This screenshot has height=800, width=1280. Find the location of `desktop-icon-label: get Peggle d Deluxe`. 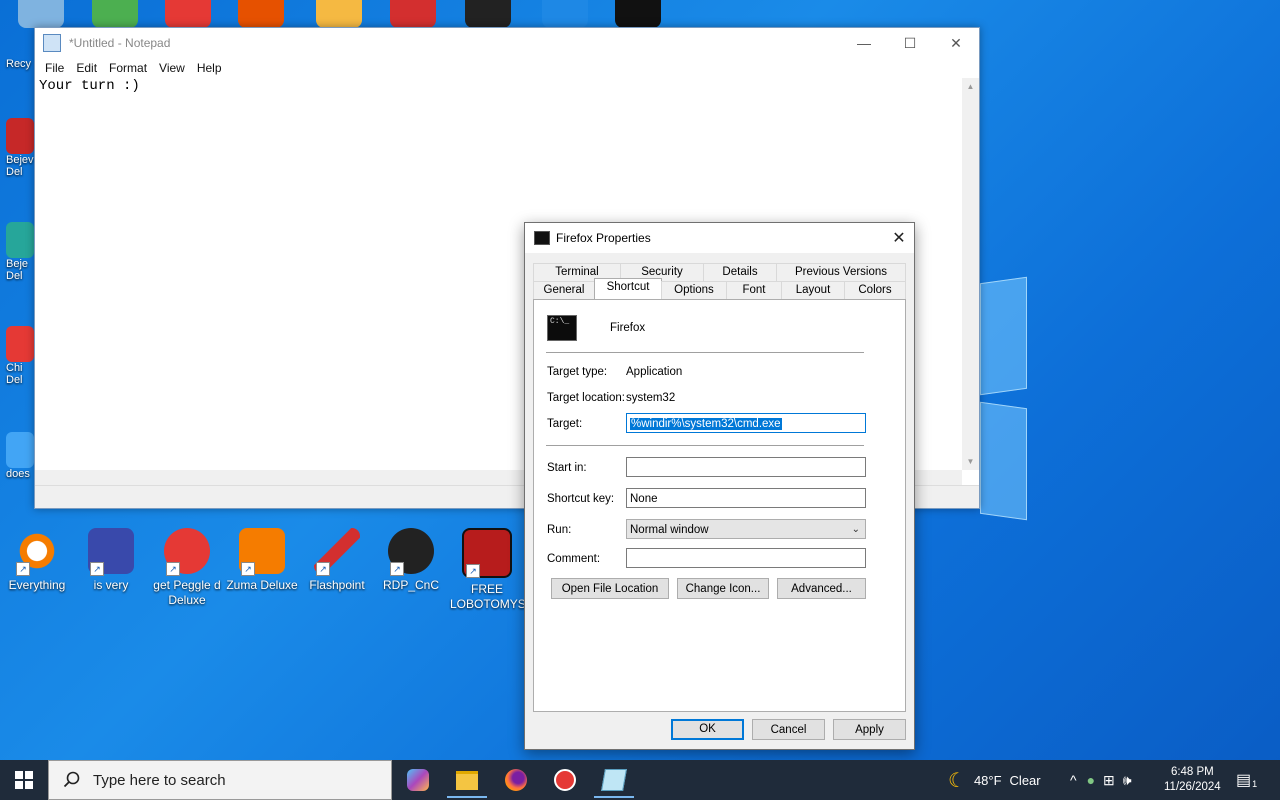

desktop-icon-label: get Peggle d Deluxe is located at coordinates (187, 592).